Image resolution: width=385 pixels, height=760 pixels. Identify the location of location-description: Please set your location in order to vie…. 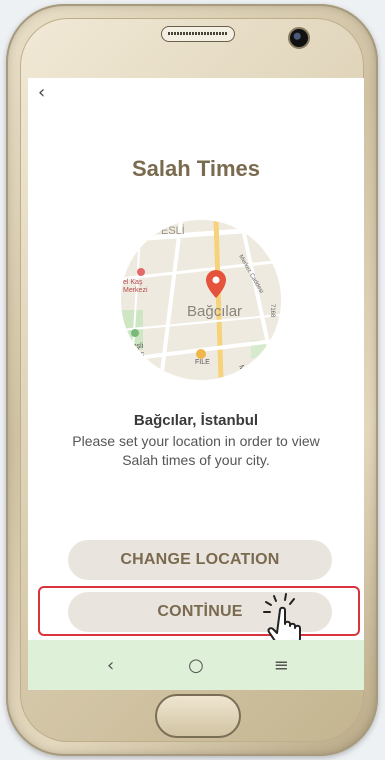
(196, 450).